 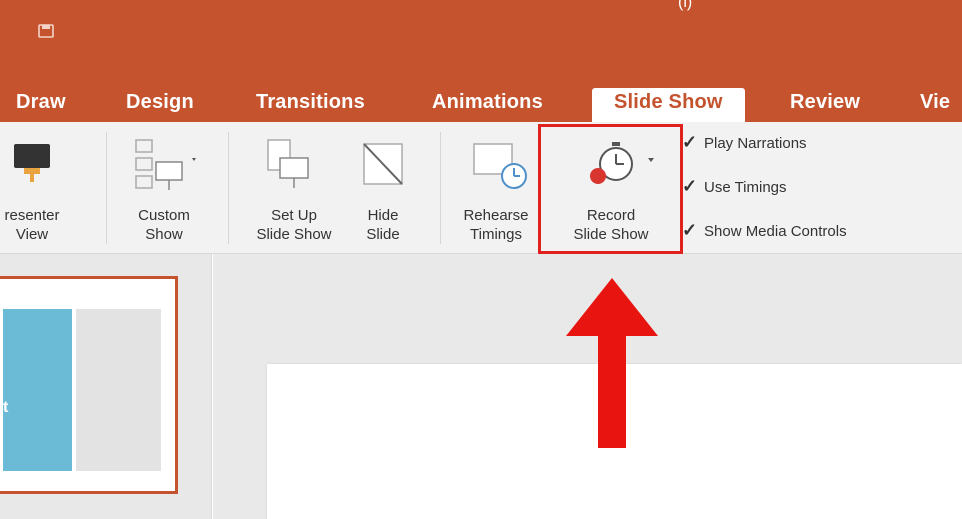 What do you see at coordinates (118, 390) in the screenshot?
I see `thumbnail-gray-block` at bounding box center [118, 390].